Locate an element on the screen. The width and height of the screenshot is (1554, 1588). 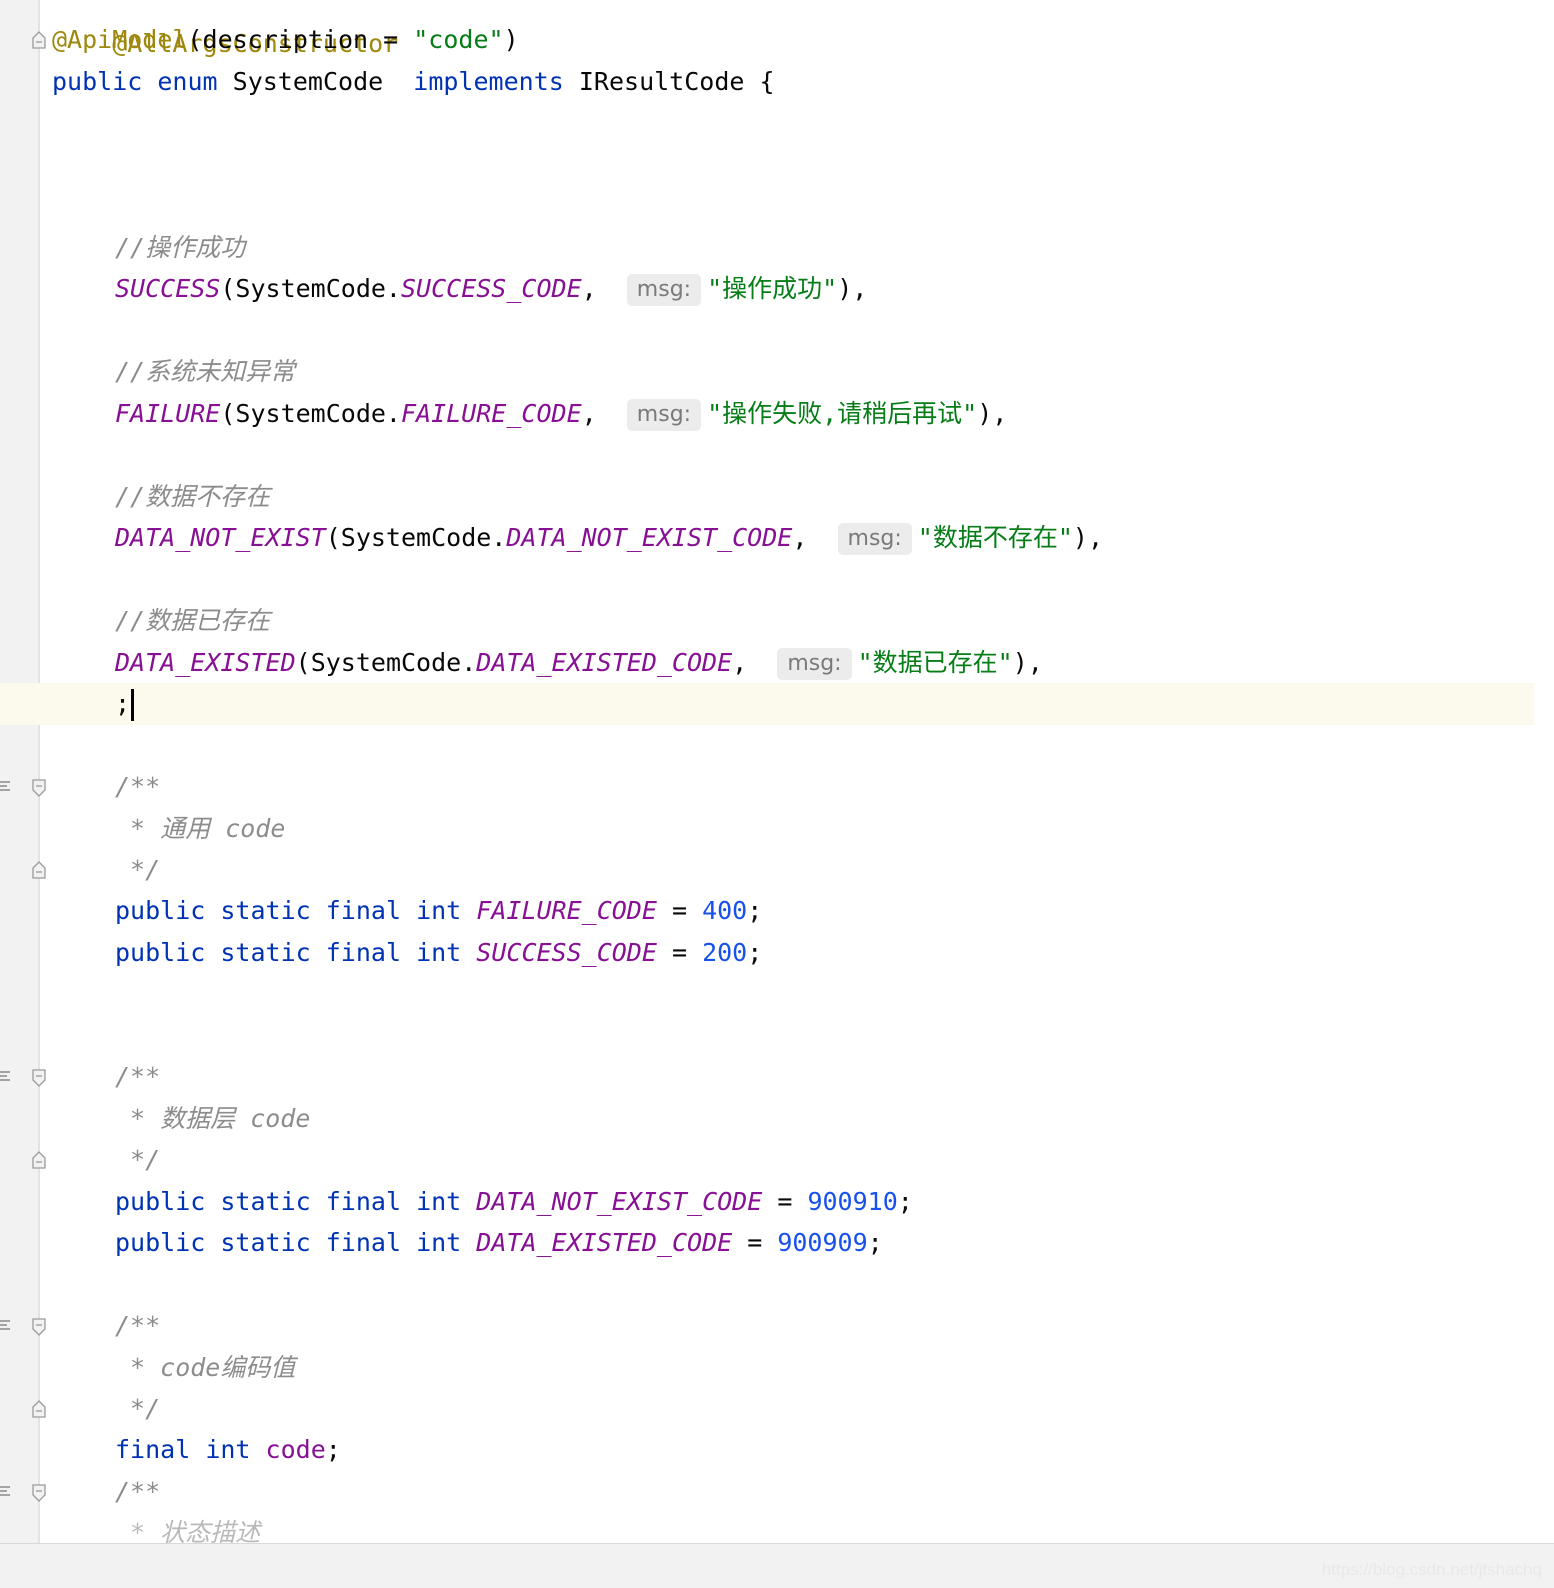
doc-comment-text-partial: * 状态描述 is located at coordinates (187, 1527).